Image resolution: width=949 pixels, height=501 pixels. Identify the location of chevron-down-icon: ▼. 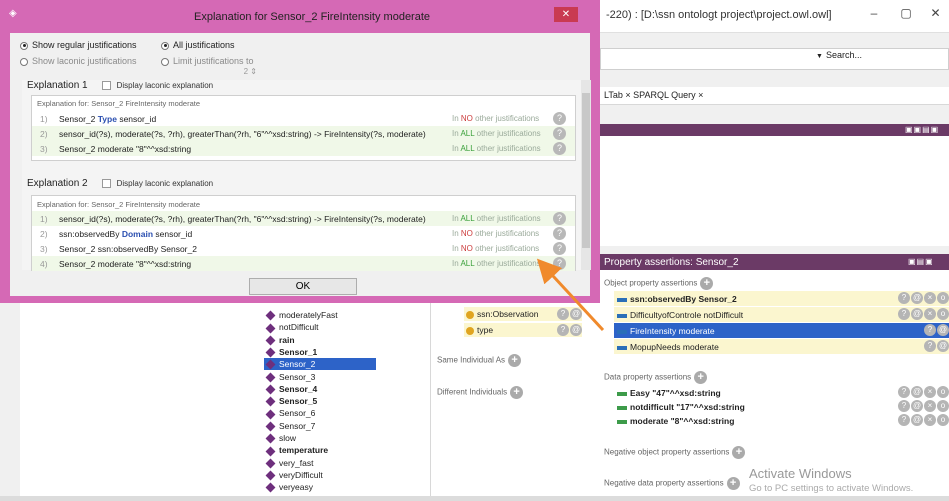
(819, 56).